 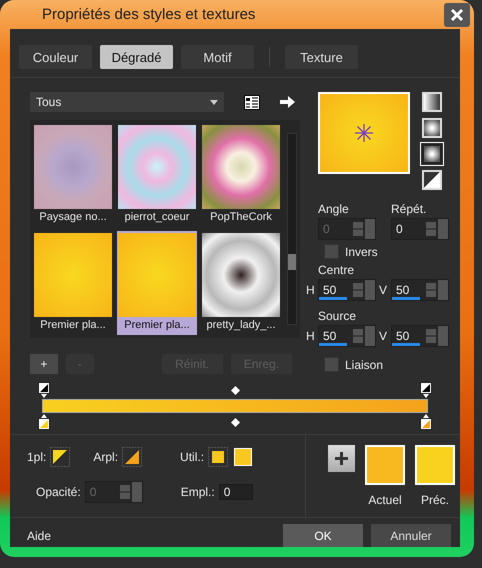 What do you see at coordinates (235, 492) in the screenshot?
I see `input-field: 0` at bounding box center [235, 492].